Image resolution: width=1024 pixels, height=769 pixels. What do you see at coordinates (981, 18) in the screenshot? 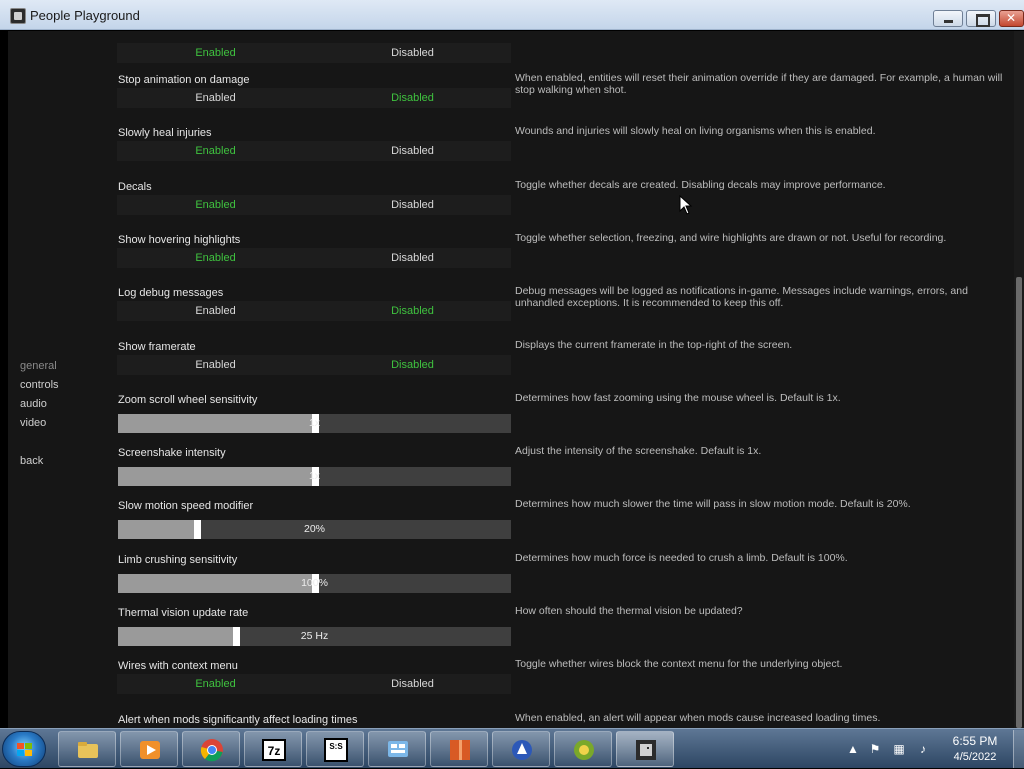
I see `maximize-button` at bounding box center [981, 18].